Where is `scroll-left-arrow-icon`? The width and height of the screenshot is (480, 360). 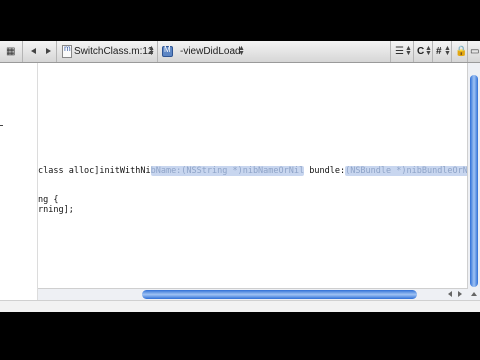
scroll-left-arrow-icon is located at coordinates (450, 294).